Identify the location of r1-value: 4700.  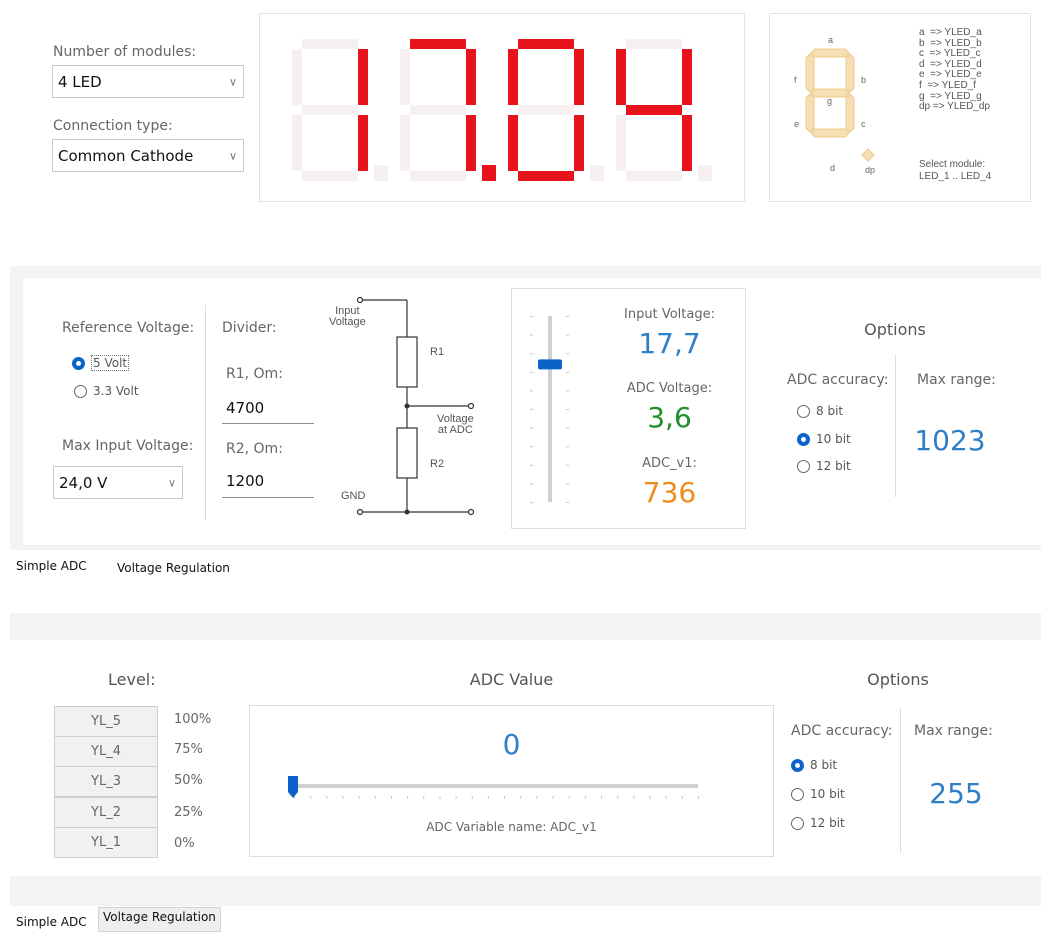
(245, 408).